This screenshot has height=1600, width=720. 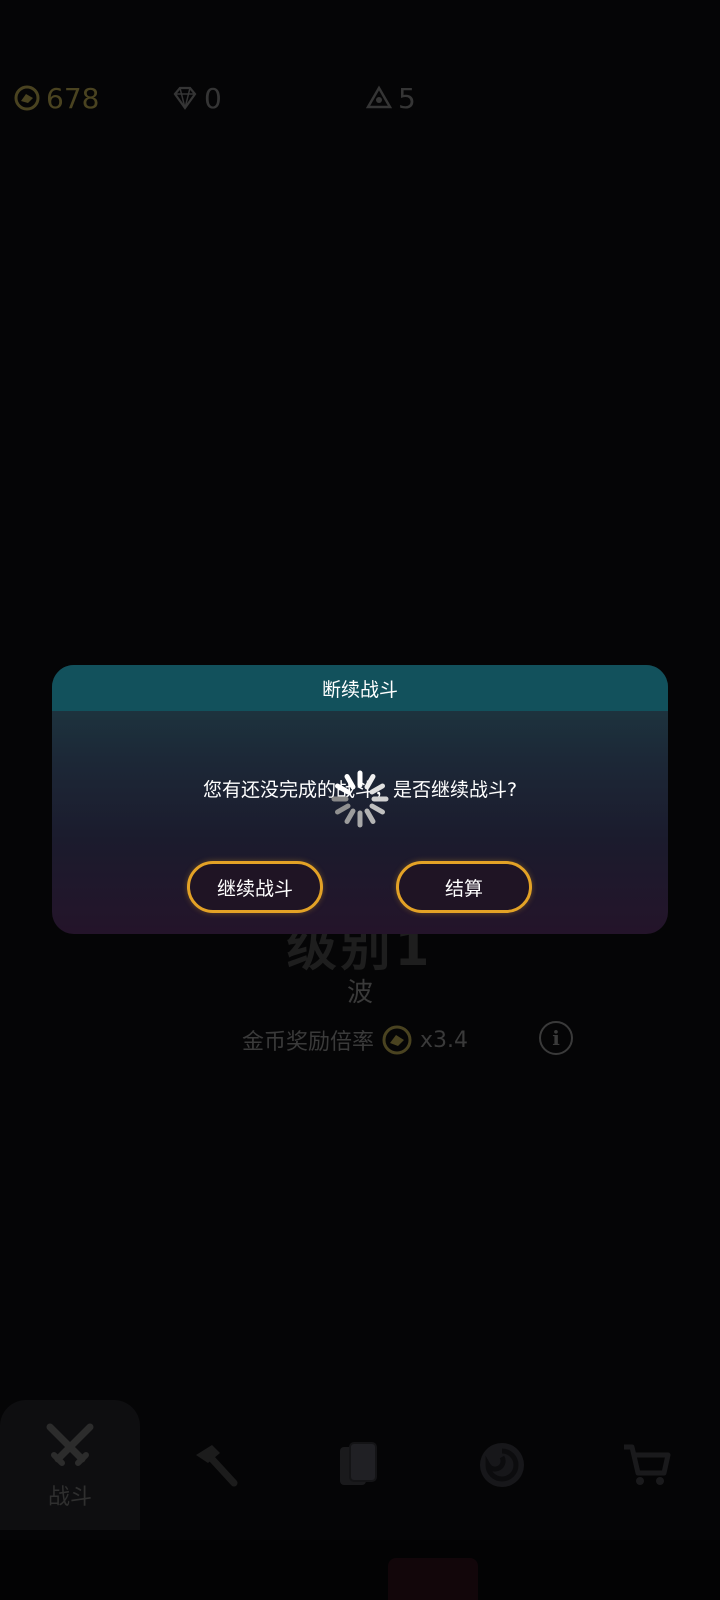 I want to click on wave-label: 波, so click(x=359, y=993).